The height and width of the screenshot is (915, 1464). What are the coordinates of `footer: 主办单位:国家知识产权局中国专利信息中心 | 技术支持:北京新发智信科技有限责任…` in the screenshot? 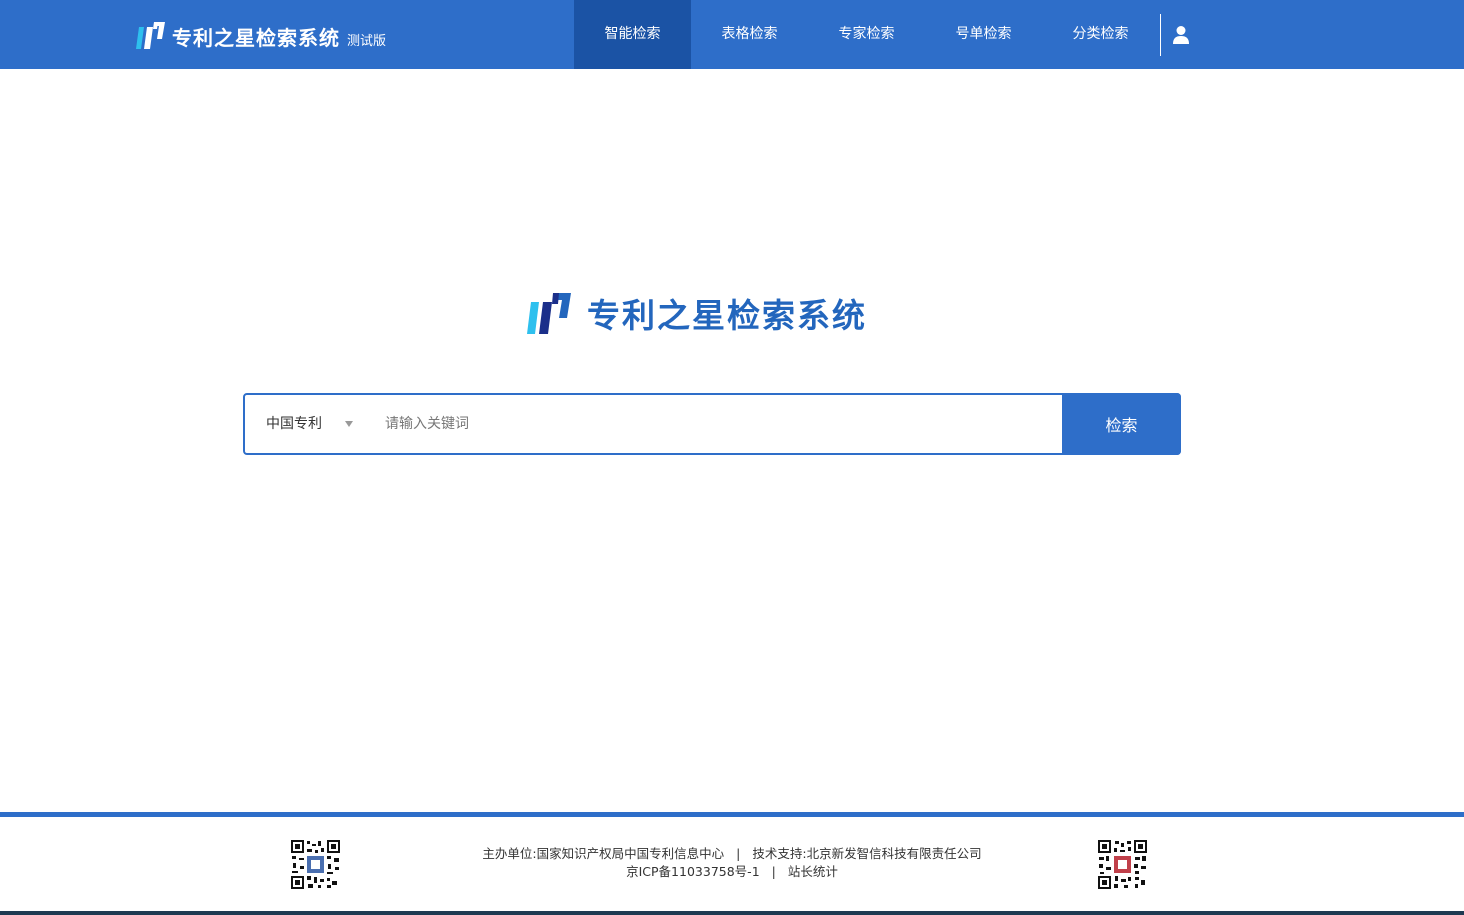 It's located at (732, 864).